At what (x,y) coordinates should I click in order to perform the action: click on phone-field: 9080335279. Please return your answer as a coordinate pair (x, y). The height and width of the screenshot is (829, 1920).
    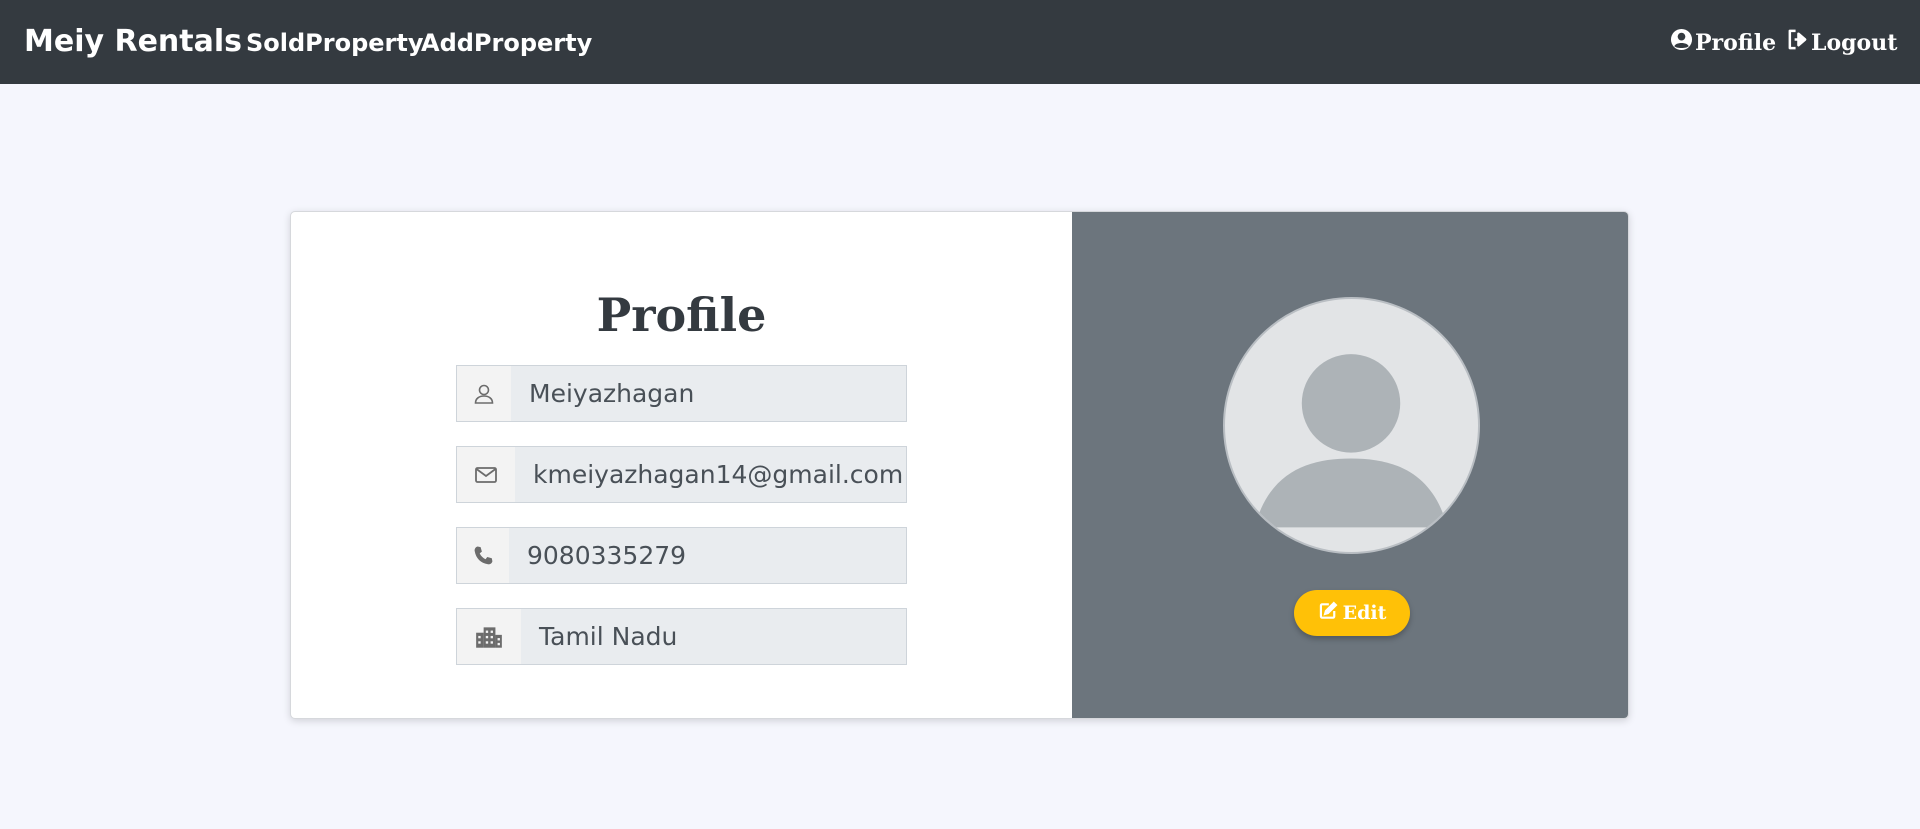
    Looking at the image, I should click on (681, 555).